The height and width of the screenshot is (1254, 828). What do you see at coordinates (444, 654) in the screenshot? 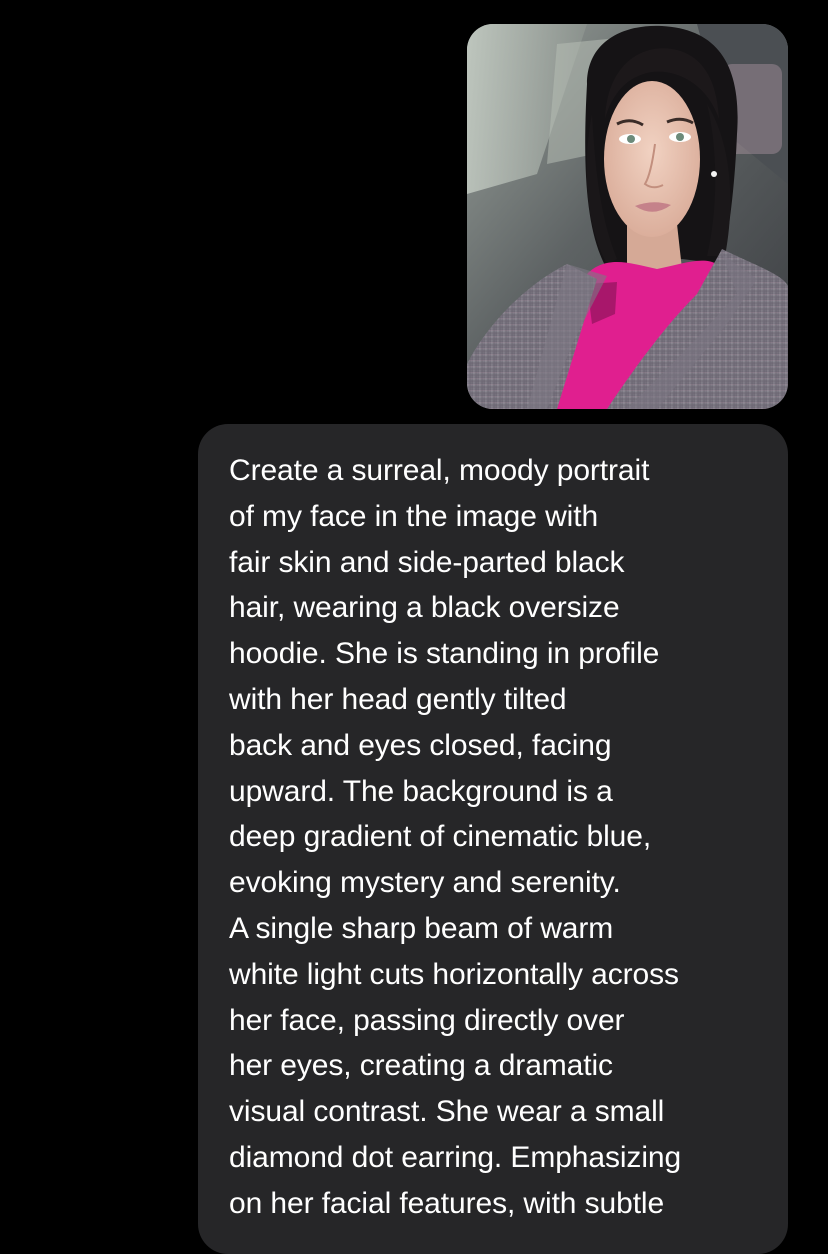
I see `message-line: hoodie. She is standing in profile` at bounding box center [444, 654].